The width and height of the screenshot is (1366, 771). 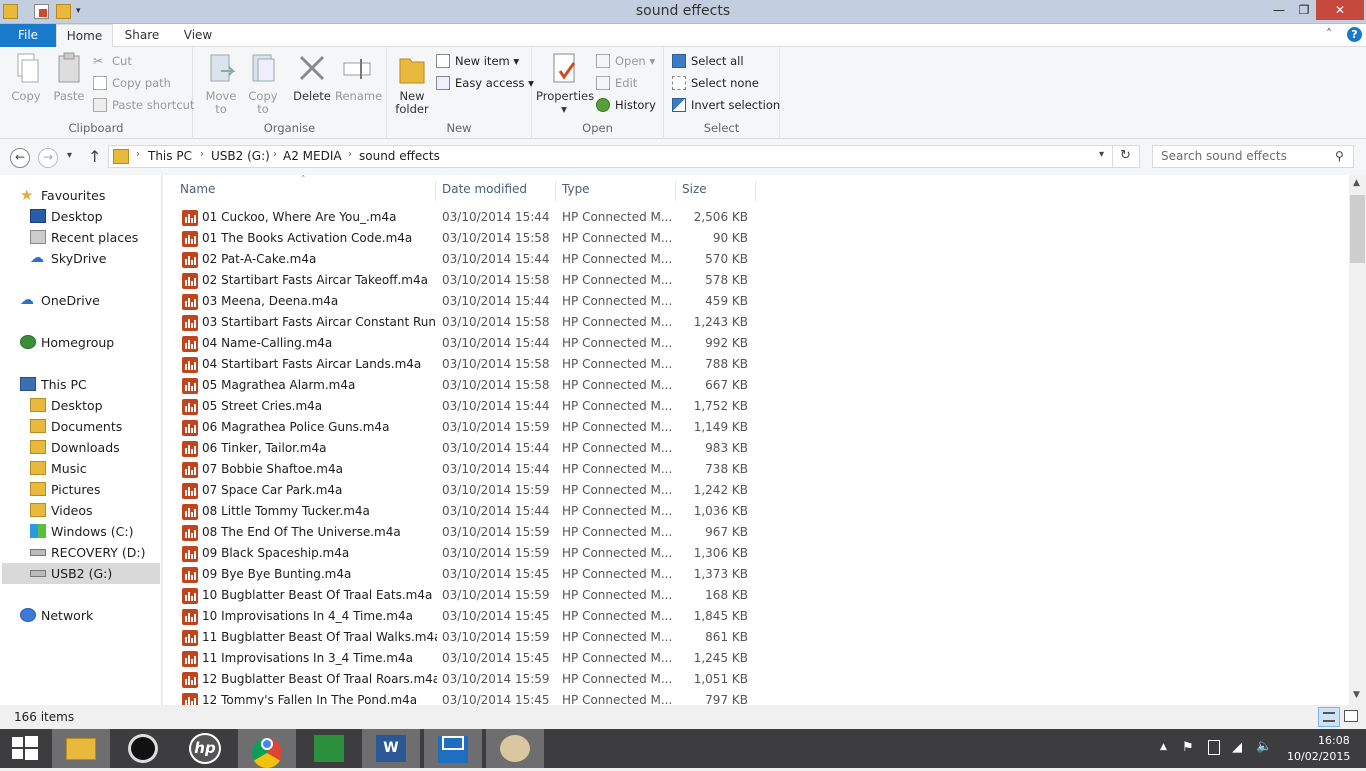 I want to click on taskbar-hp: hp, so click(x=205, y=748).